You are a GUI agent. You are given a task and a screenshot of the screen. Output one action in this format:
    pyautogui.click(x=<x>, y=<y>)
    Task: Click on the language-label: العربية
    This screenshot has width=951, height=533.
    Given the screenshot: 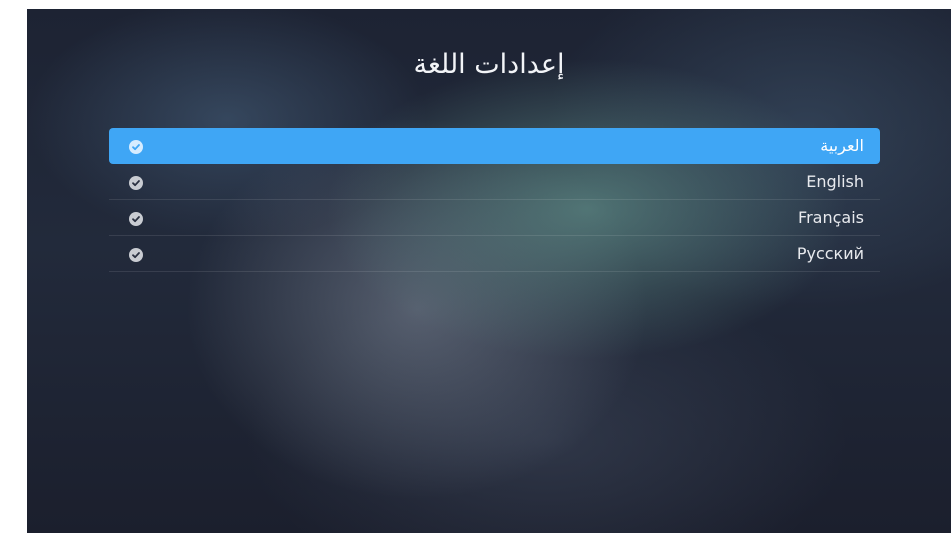 What is the action you would take?
    pyautogui.click(x=842, y=145)
    